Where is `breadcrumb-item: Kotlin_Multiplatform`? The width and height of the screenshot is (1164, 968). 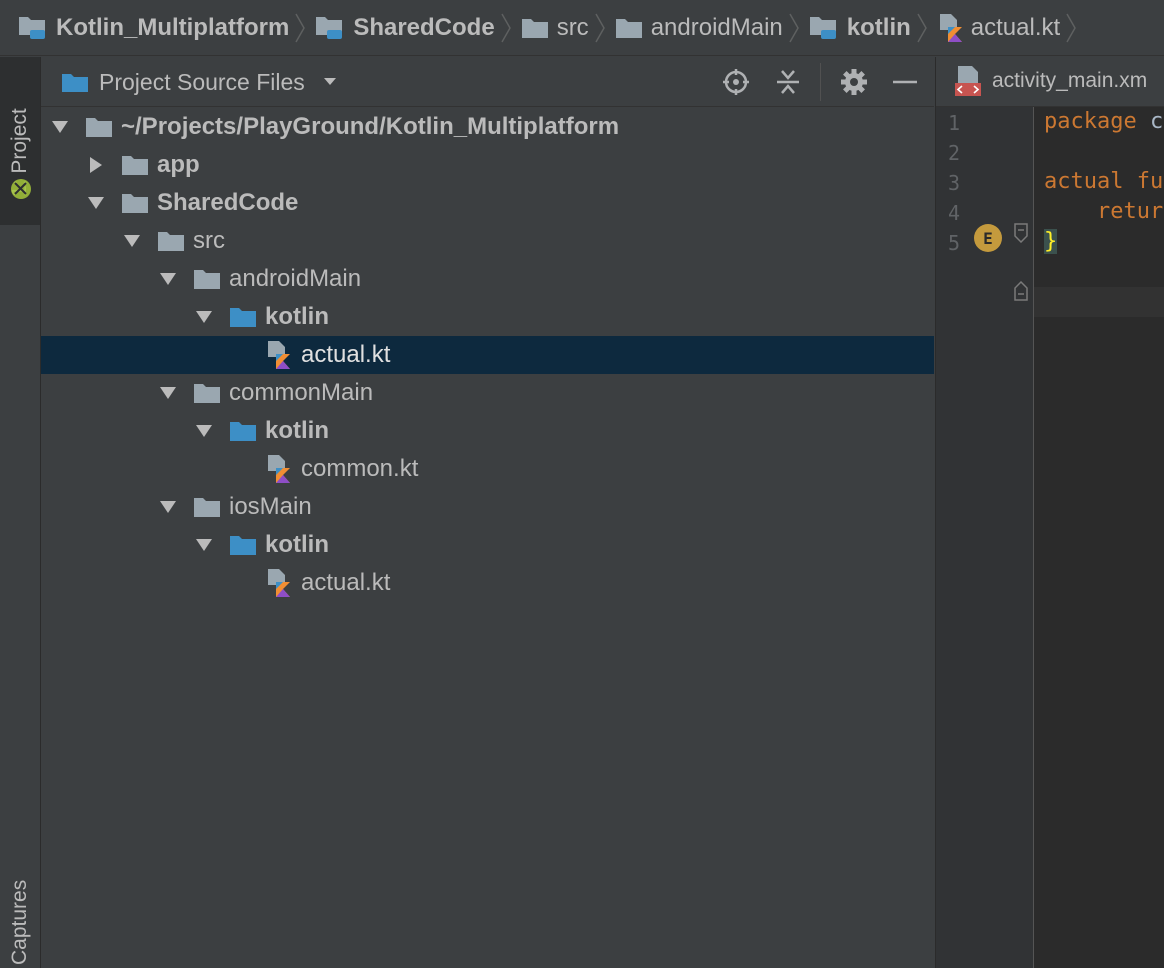
breadcrumb-item: Kotlin_Multiplatform is located at coordinates (153, 28).